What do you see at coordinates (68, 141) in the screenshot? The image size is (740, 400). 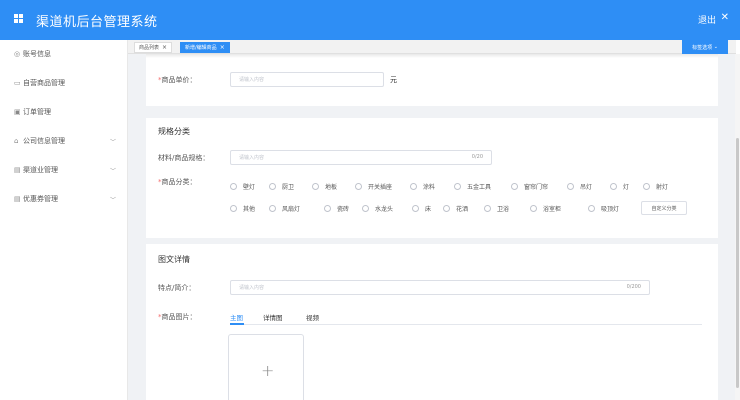 I see `sidebar-item-company-info: ⌂ 公司信息管理 ﹀` at bounding box center [68, 141].